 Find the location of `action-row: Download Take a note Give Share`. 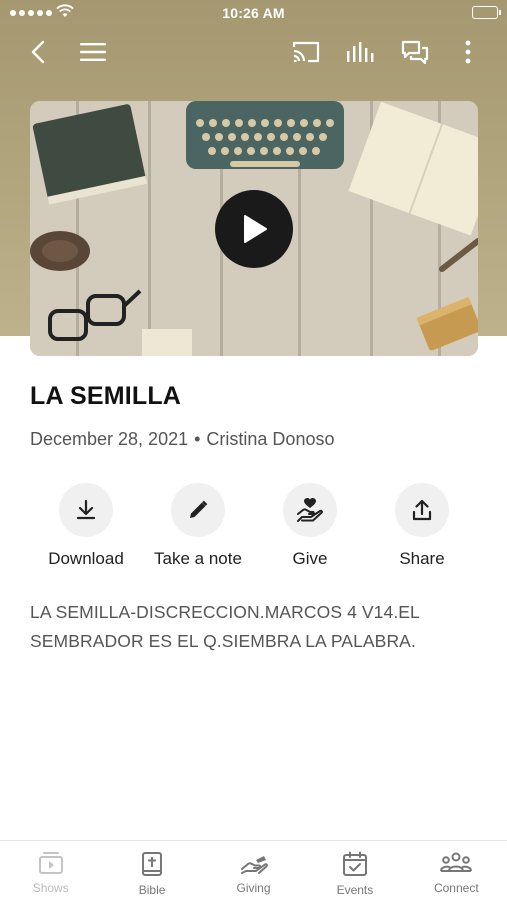

action-row: Download Take a note Give Share is located at coordinates (254, 526).